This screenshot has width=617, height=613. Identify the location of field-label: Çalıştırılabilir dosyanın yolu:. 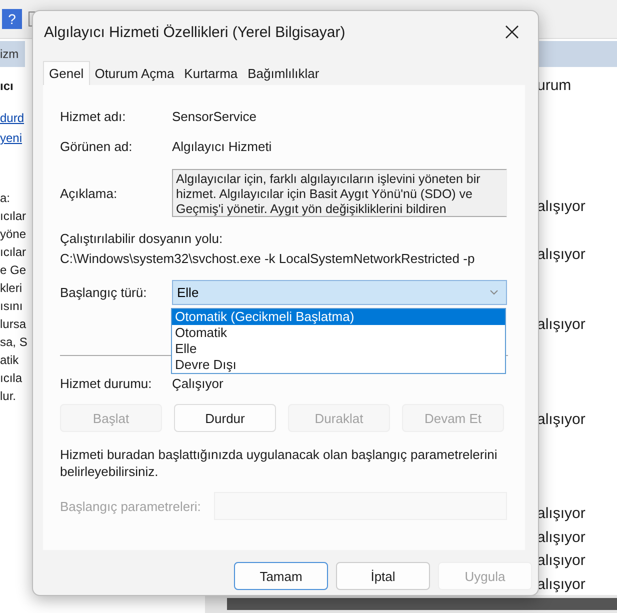
(142, 238).